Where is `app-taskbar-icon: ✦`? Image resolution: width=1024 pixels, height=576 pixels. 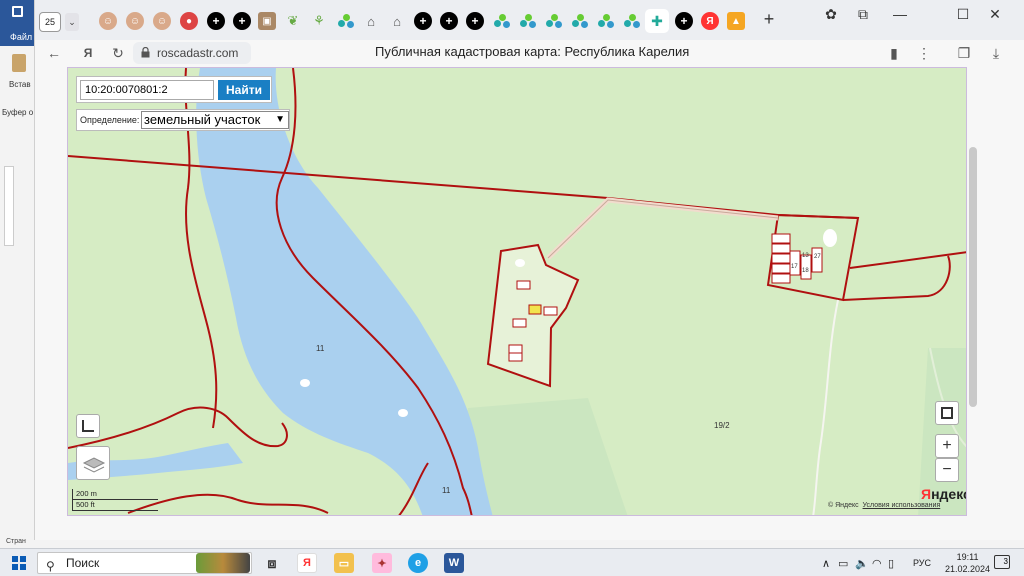 app-taskbar-icon: ✦ is located at coordinates (382, 563).